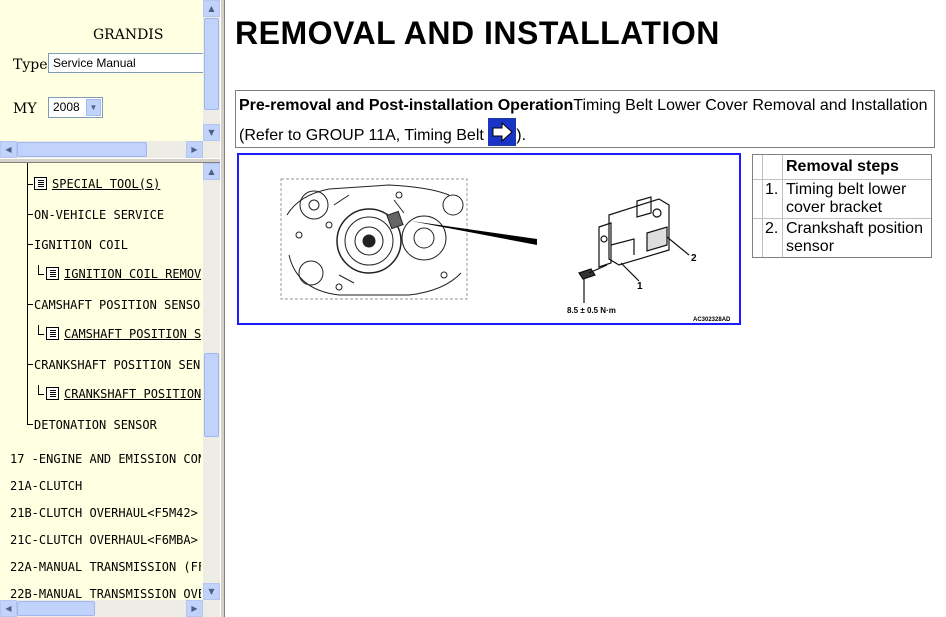  What do you see at coordinates (773, 199) in the screenshot?
I see `step-number: 1.` at bounding box center [773, 199].